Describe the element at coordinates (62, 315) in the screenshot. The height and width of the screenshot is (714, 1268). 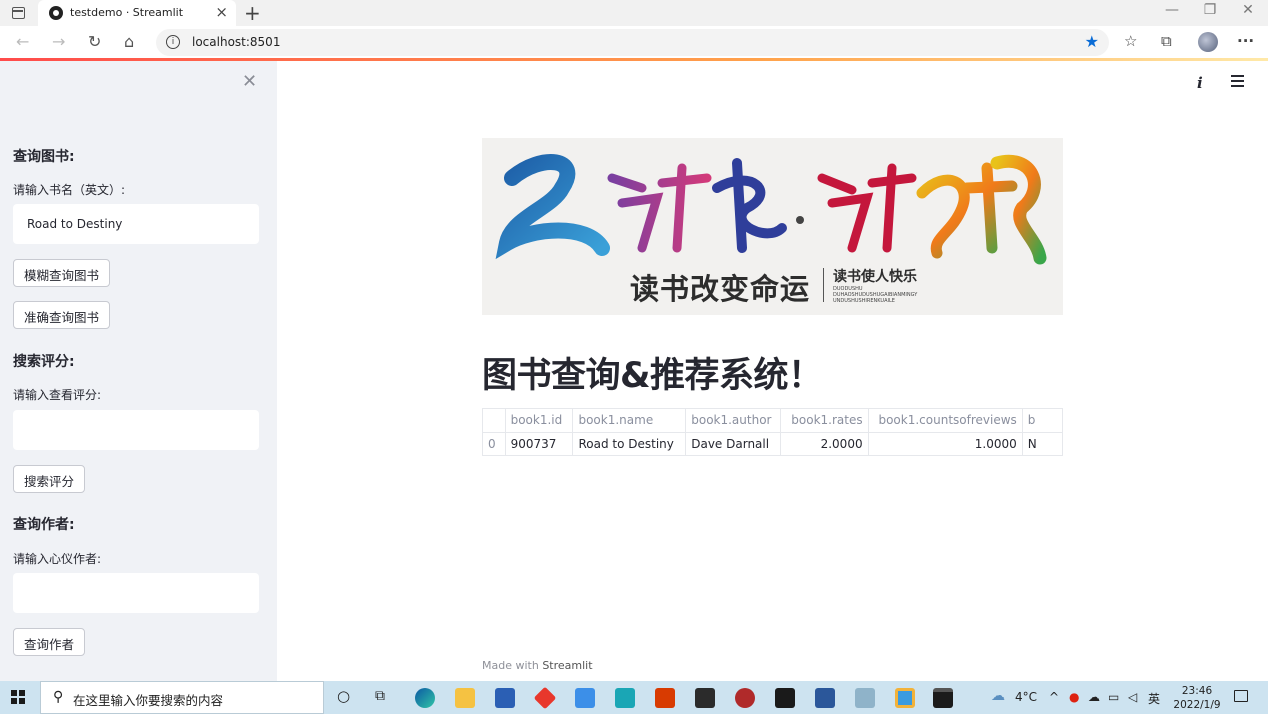
I see `exact-search-button: 准确查询图书` at that location.